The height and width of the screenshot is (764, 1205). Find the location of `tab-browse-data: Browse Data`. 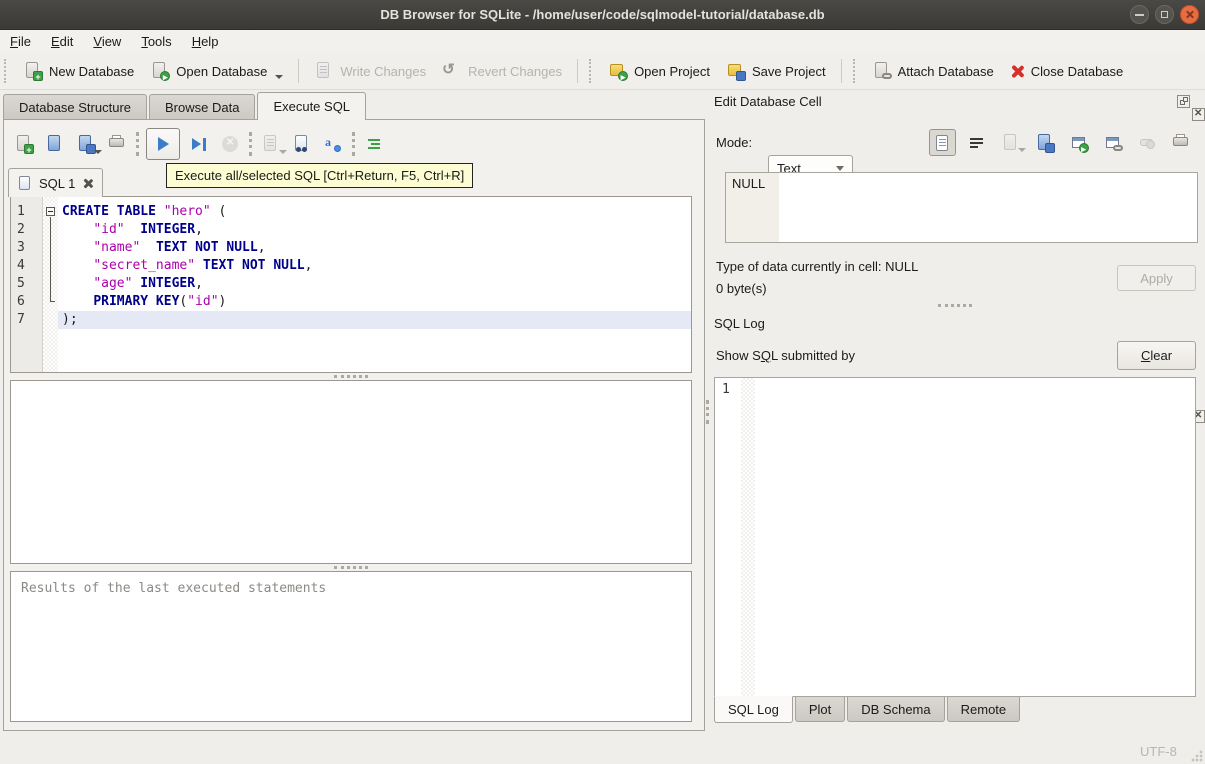

tab-browse-data: Browse Data is located at coordinates (202, 107).